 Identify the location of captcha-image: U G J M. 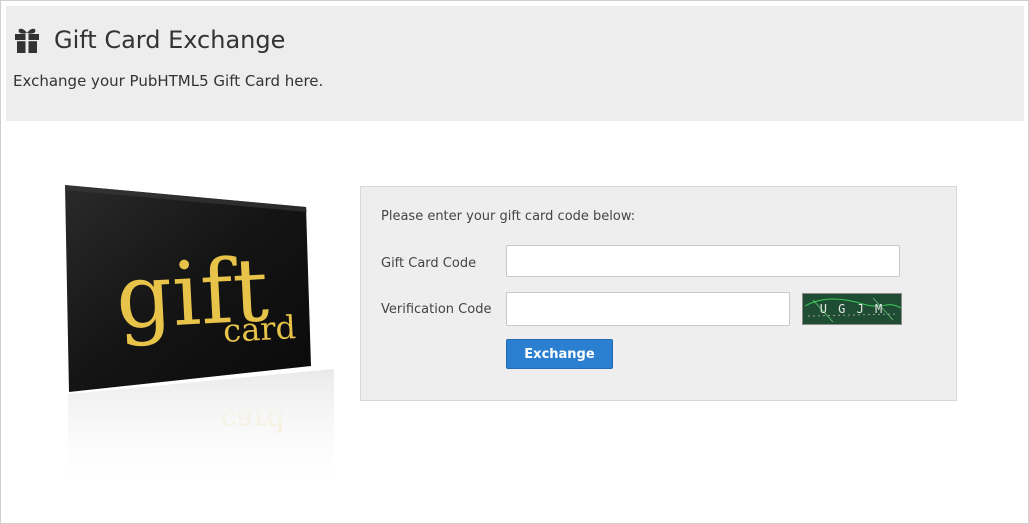
(852, 309).